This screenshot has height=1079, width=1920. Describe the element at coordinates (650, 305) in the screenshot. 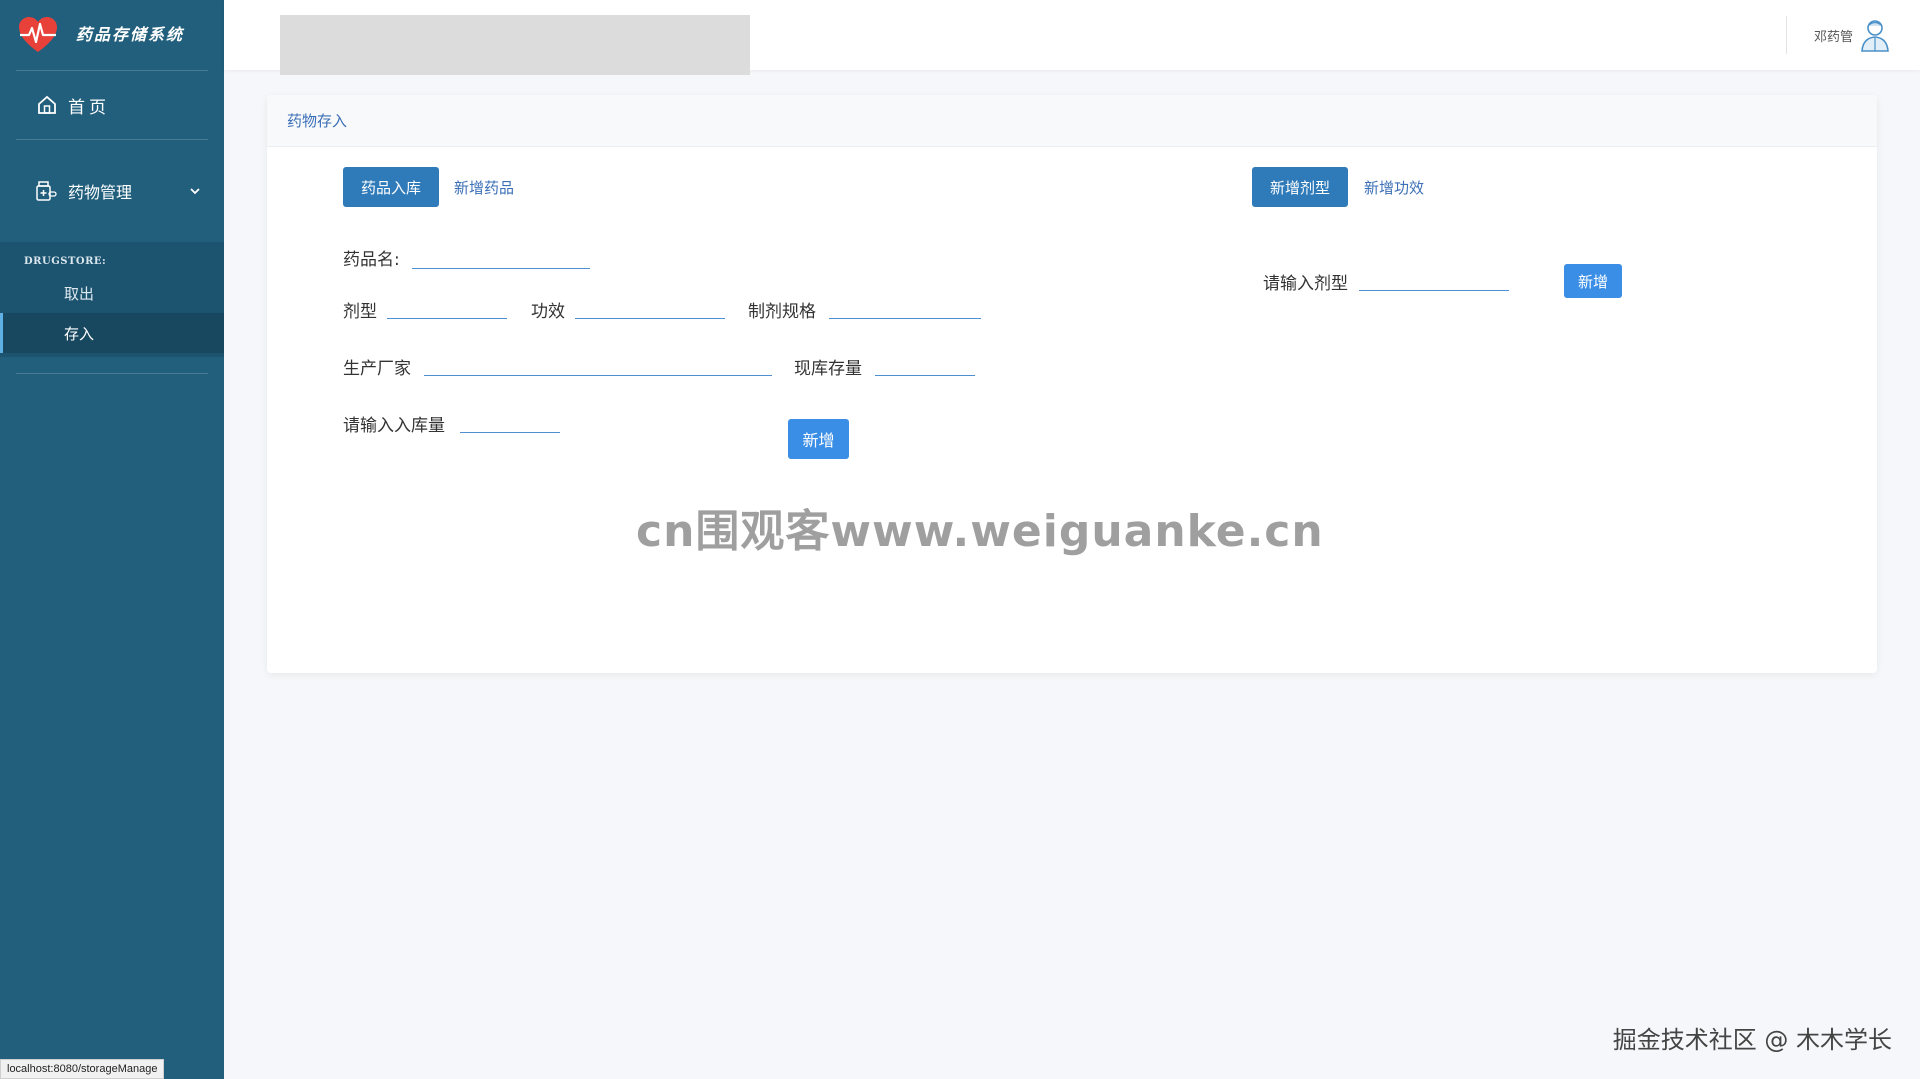

I see `efficacy-input` at that location.